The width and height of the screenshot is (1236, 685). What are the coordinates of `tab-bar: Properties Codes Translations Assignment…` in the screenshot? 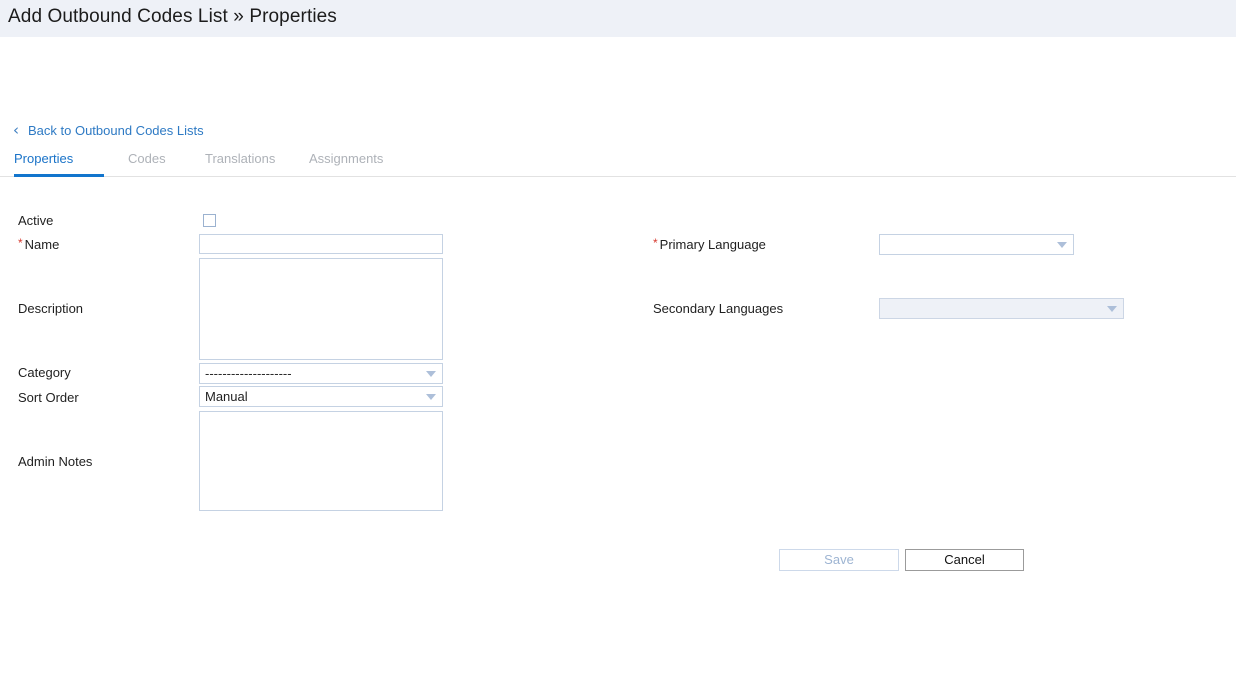 It's located at (618, 164).